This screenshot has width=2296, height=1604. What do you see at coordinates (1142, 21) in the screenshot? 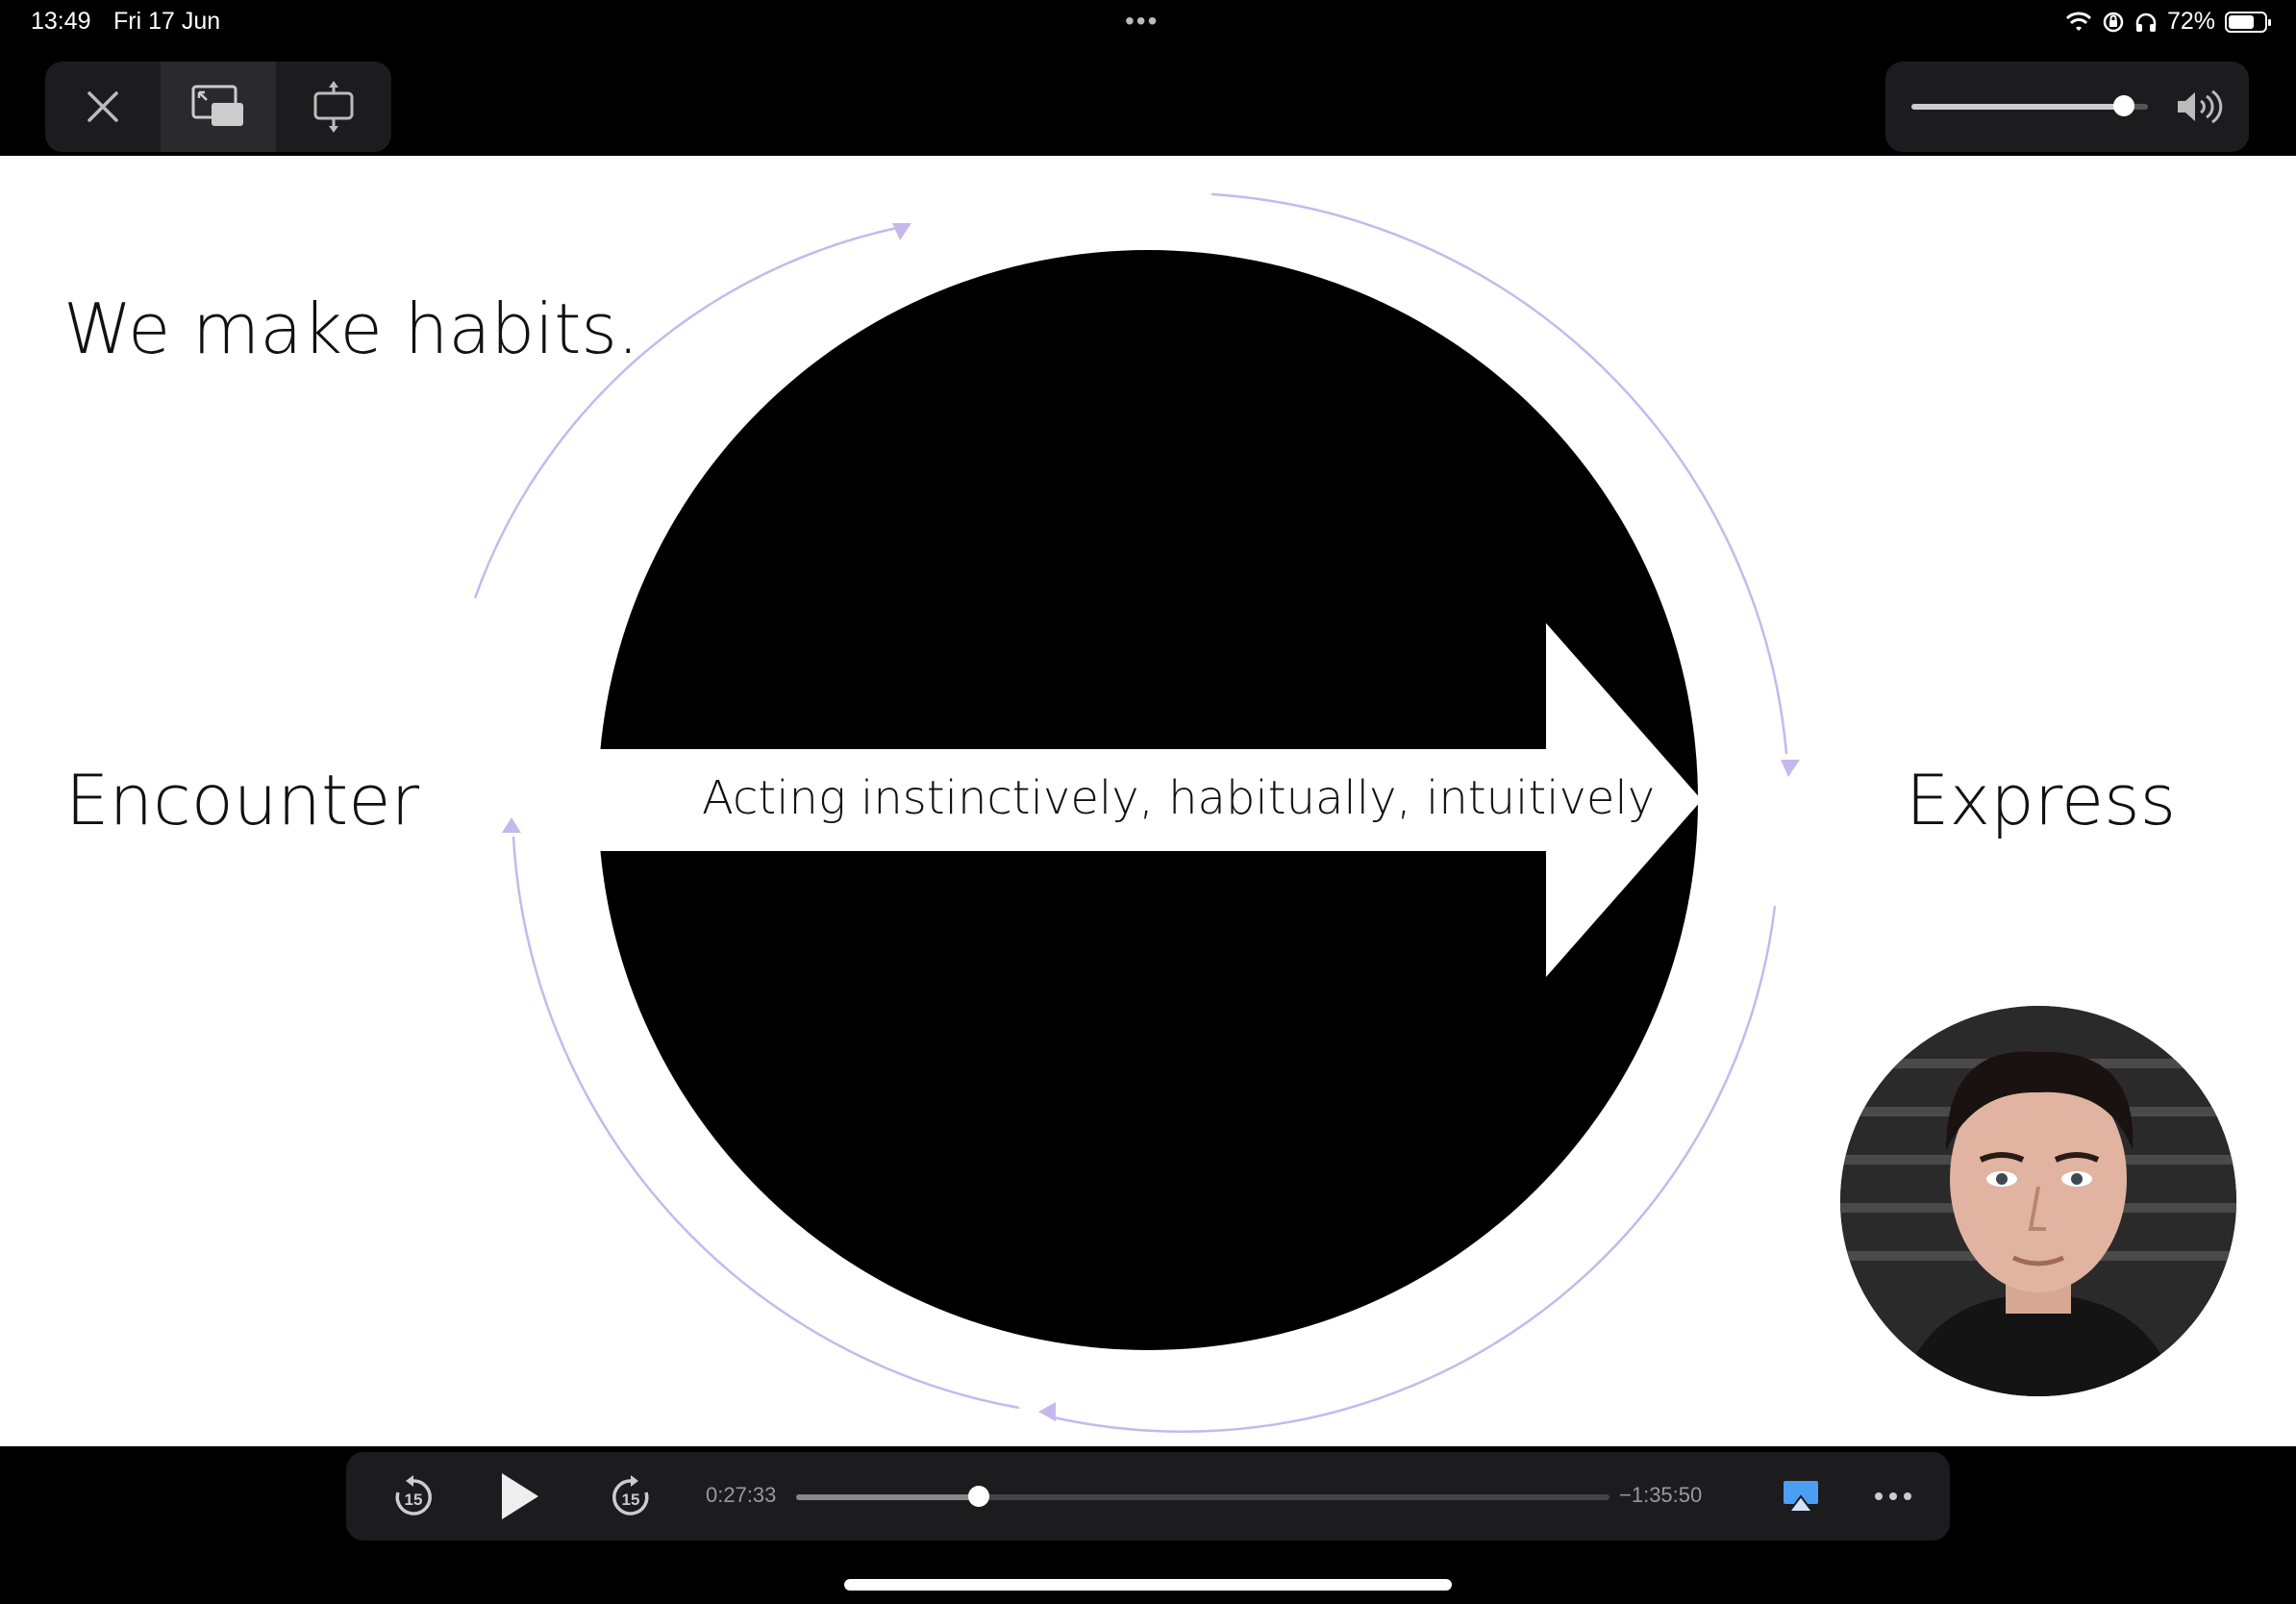
I see `multitasking-dots-icon: •••` at bounding box center [1142, 21].